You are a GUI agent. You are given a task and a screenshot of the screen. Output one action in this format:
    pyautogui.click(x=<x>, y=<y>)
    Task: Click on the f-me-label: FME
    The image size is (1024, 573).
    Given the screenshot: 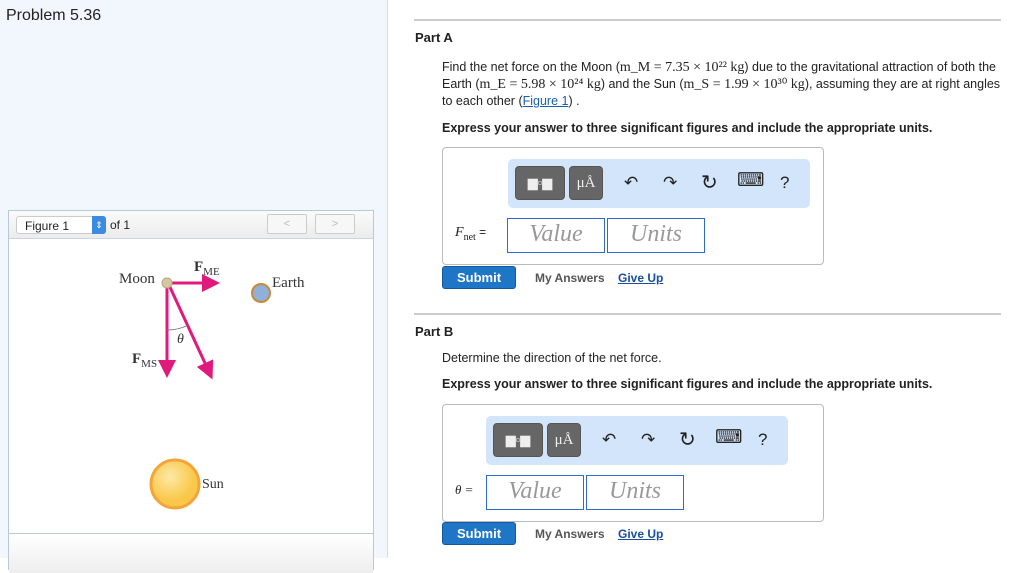 What is the action you would take?
    pyautogui.click(x=207, y=268)
    